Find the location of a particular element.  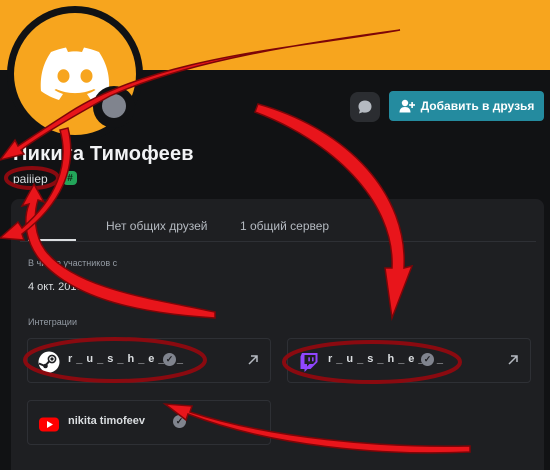

tabs-divider is located at coordinates (278, 241).